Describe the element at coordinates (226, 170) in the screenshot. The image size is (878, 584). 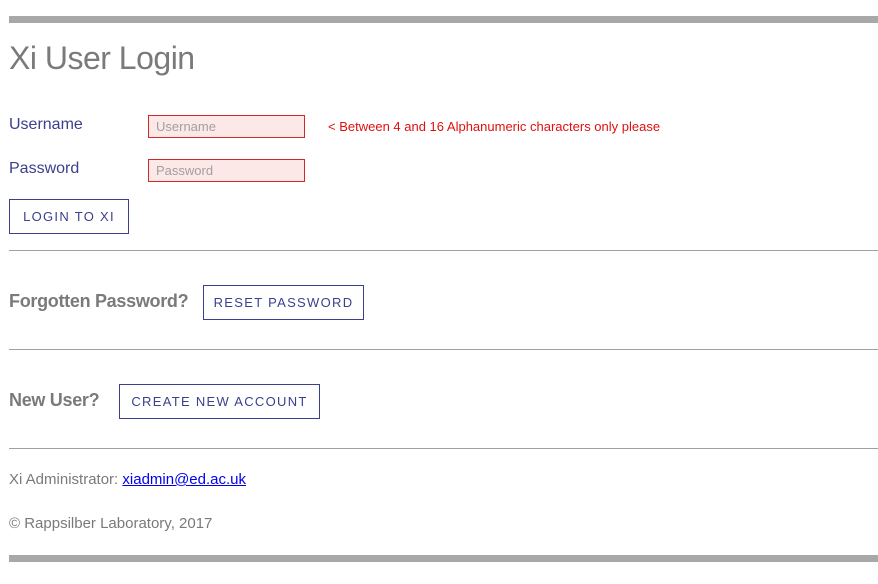
I see `password-input` at that location.